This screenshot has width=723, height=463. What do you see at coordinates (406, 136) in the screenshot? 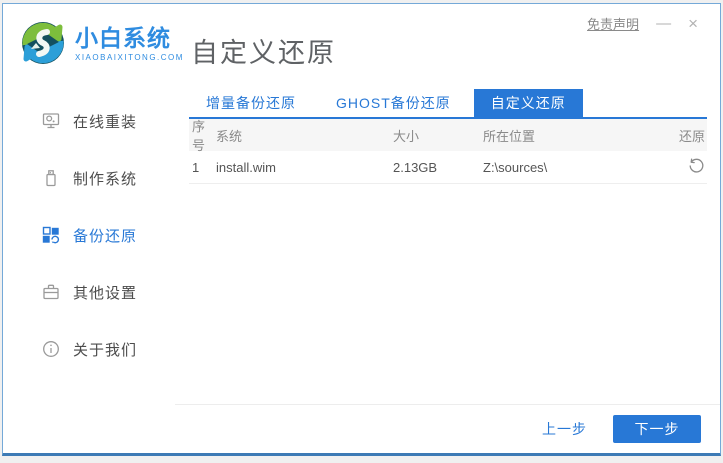
I see `col-header-size: 大小` at bounding box center [406, 136].